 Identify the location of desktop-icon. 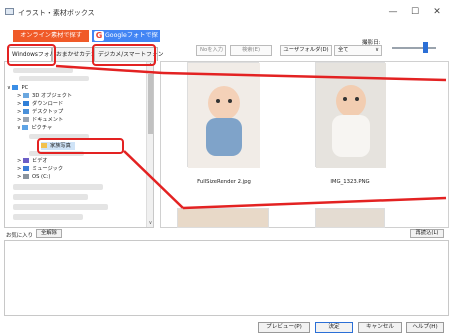
(26, 111).